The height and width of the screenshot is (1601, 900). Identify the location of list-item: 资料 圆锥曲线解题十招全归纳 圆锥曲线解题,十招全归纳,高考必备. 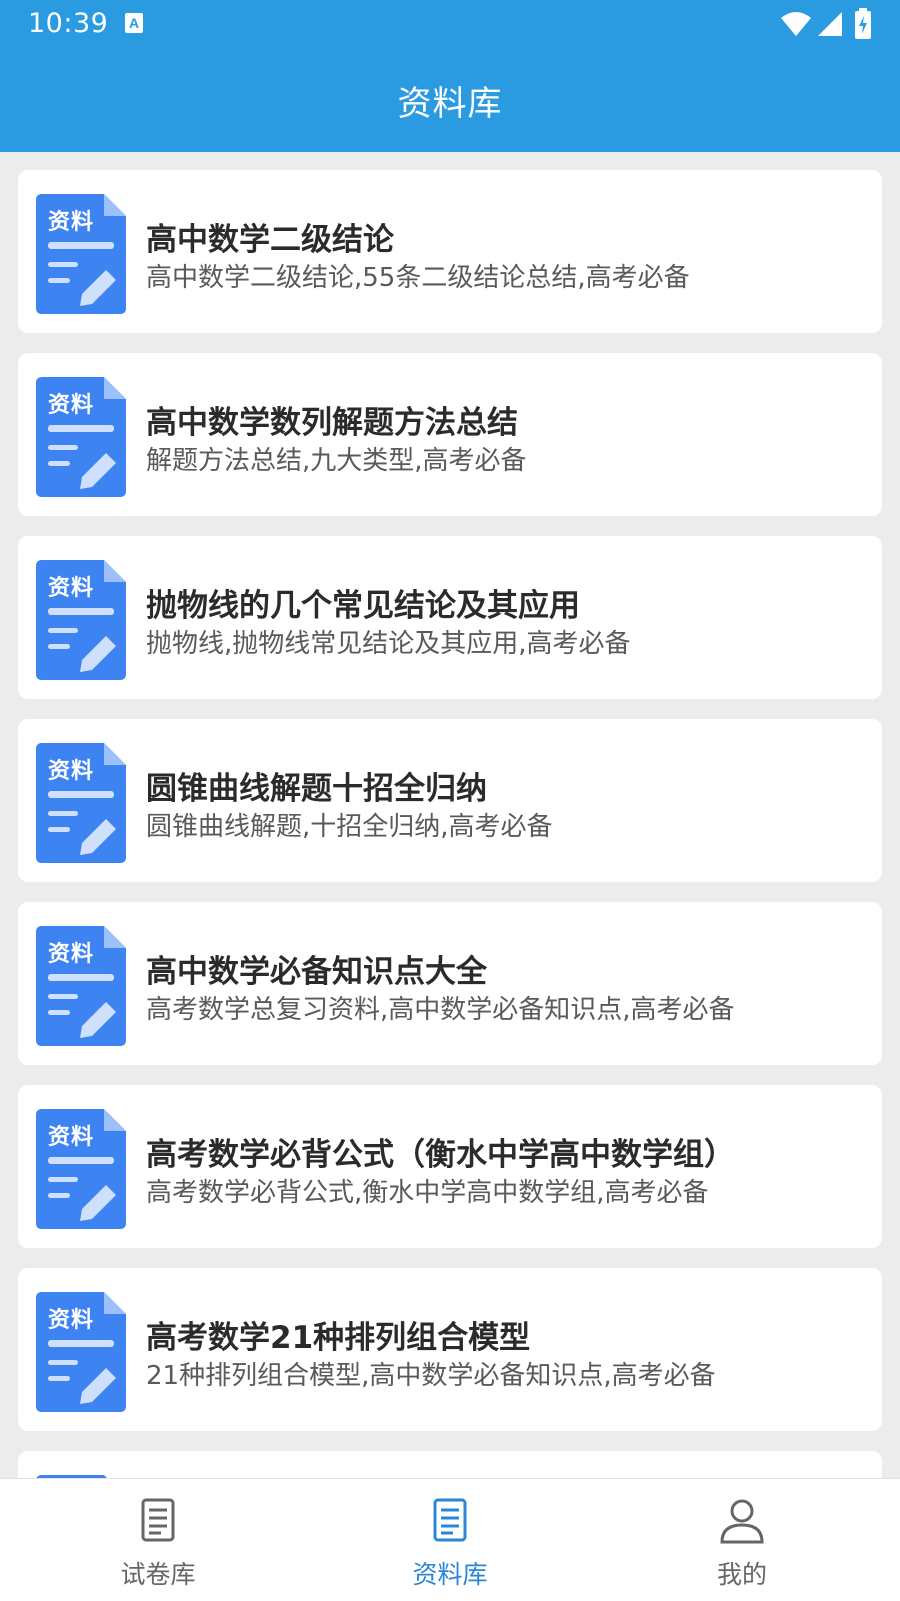
(450, 800).